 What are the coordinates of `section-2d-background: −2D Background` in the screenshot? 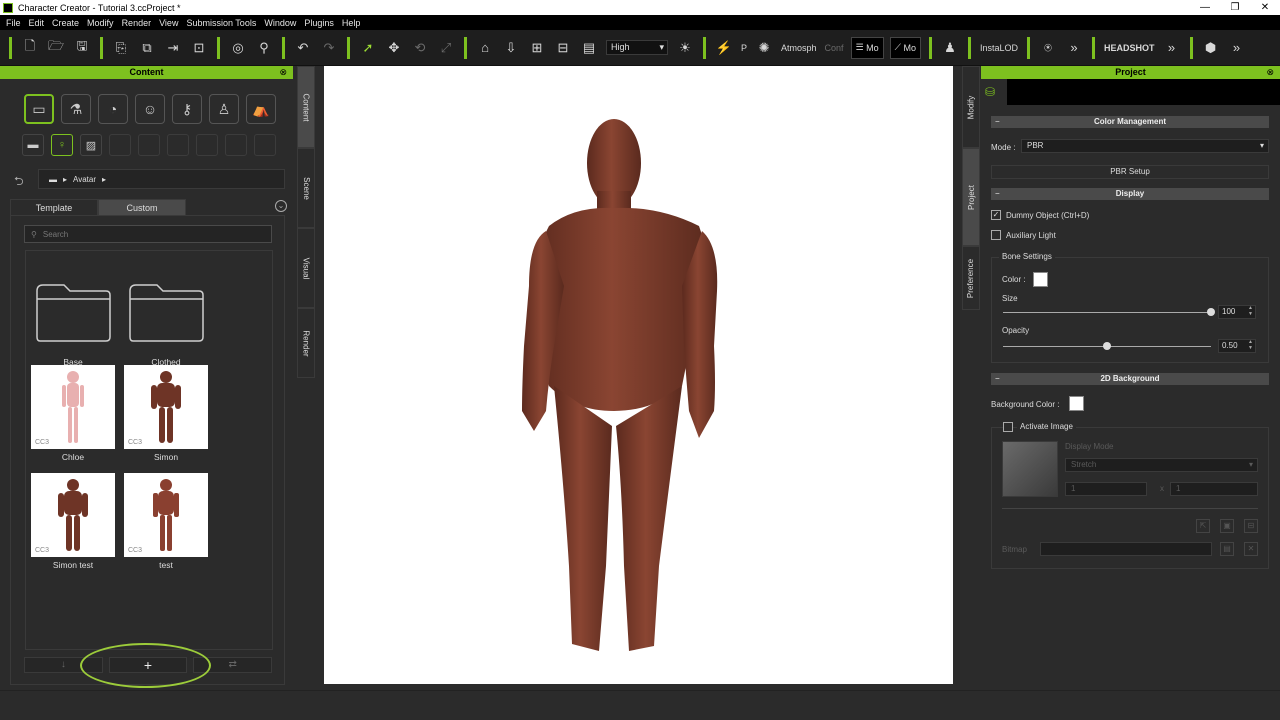 It's located at (1130, 379).